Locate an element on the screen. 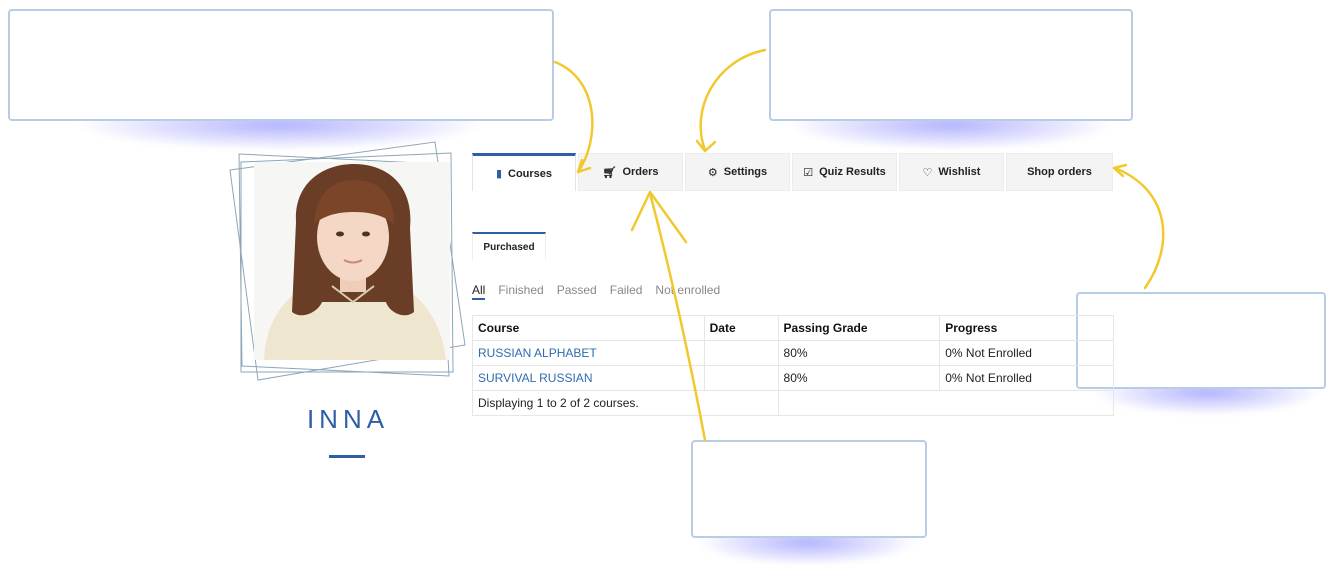  arrow-to-settings is located at coordinates (733, 100).